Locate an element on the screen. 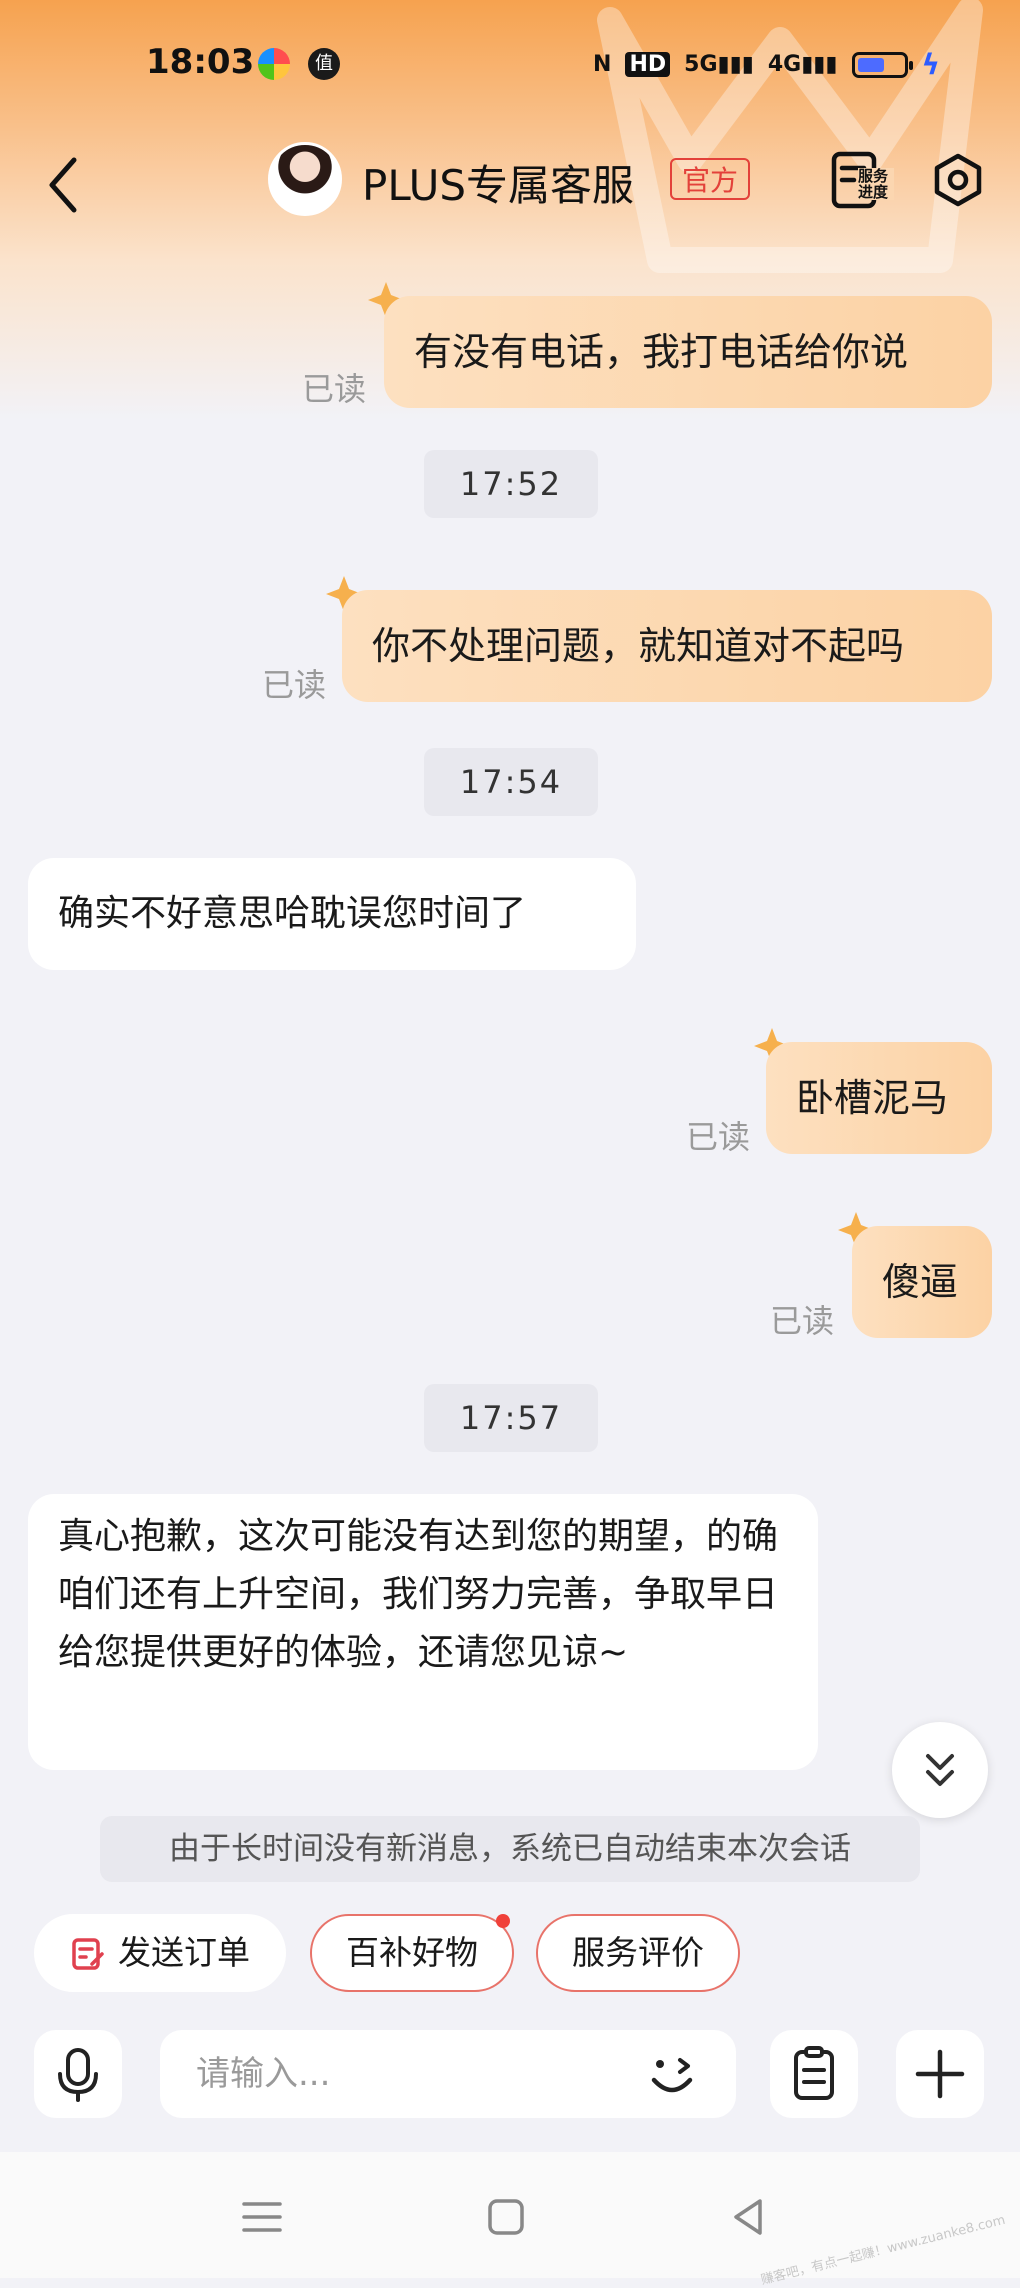 Image resolution: width=1020 pixels, height=2288 pixels. microphone-icon is located at coordinates (78, 2075).